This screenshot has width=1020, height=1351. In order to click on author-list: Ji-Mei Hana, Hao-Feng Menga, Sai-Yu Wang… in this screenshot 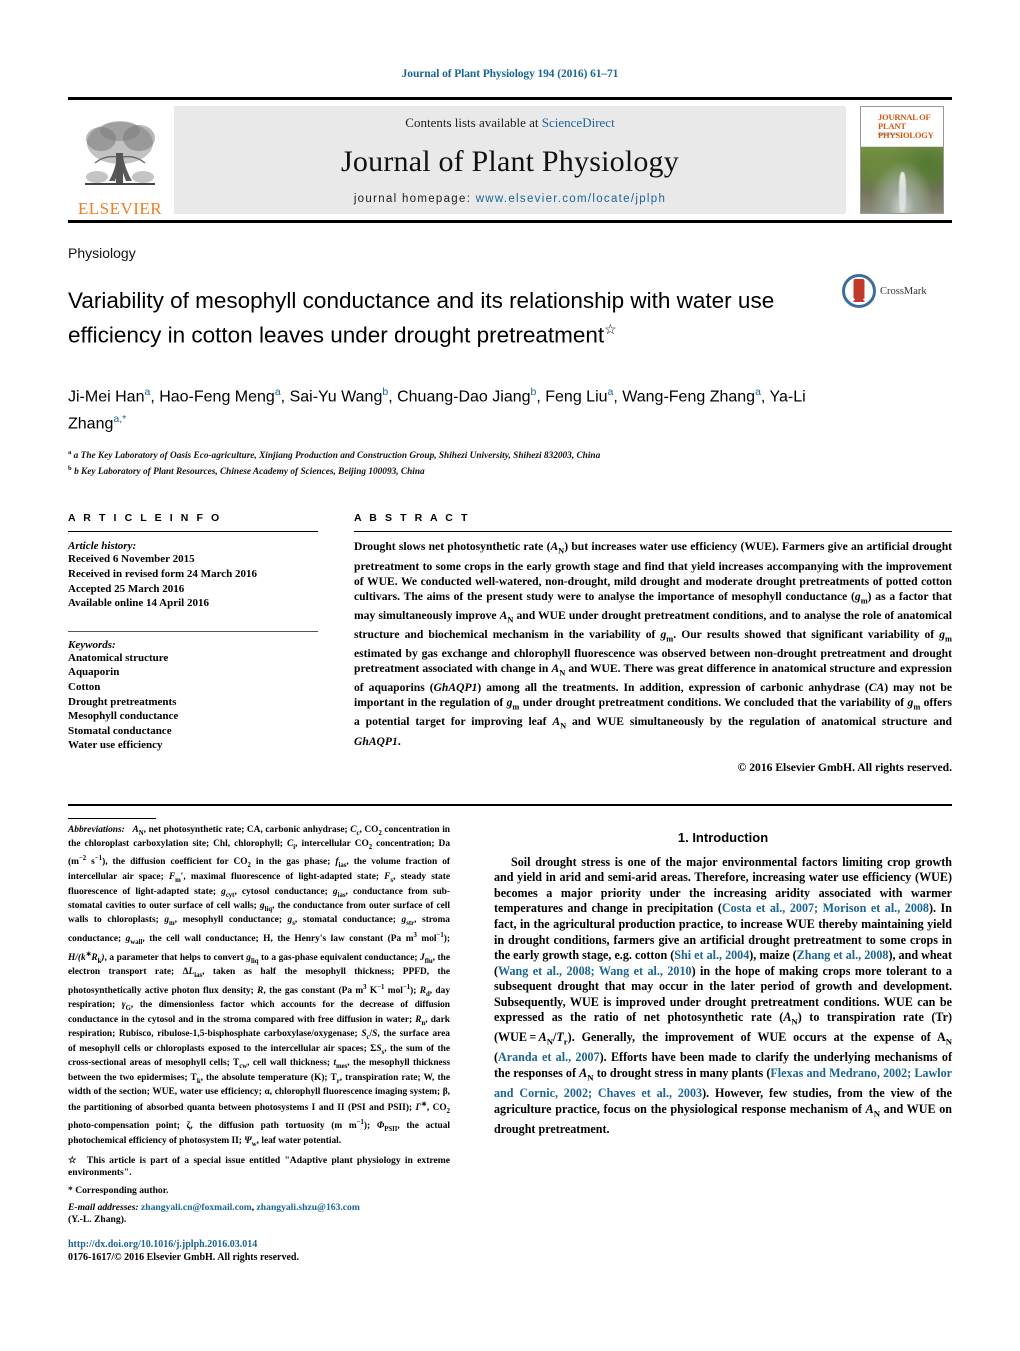, I will do `click(437, 409)`.